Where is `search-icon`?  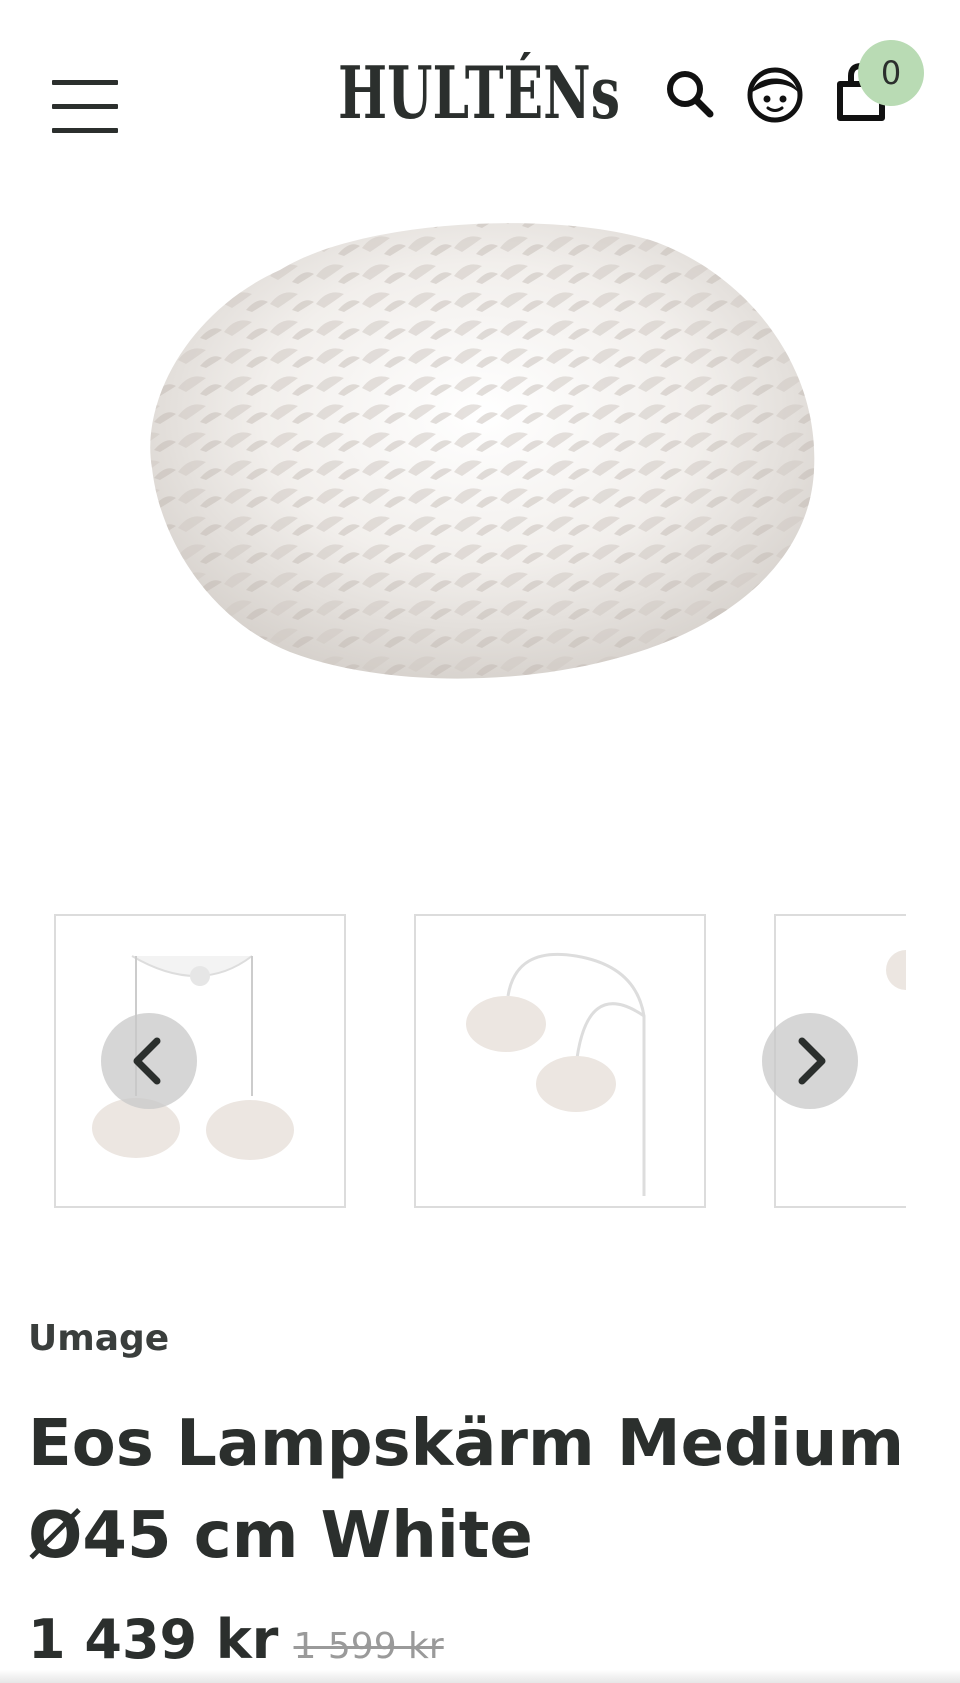
search-icon is located at coordinates (690, 94).